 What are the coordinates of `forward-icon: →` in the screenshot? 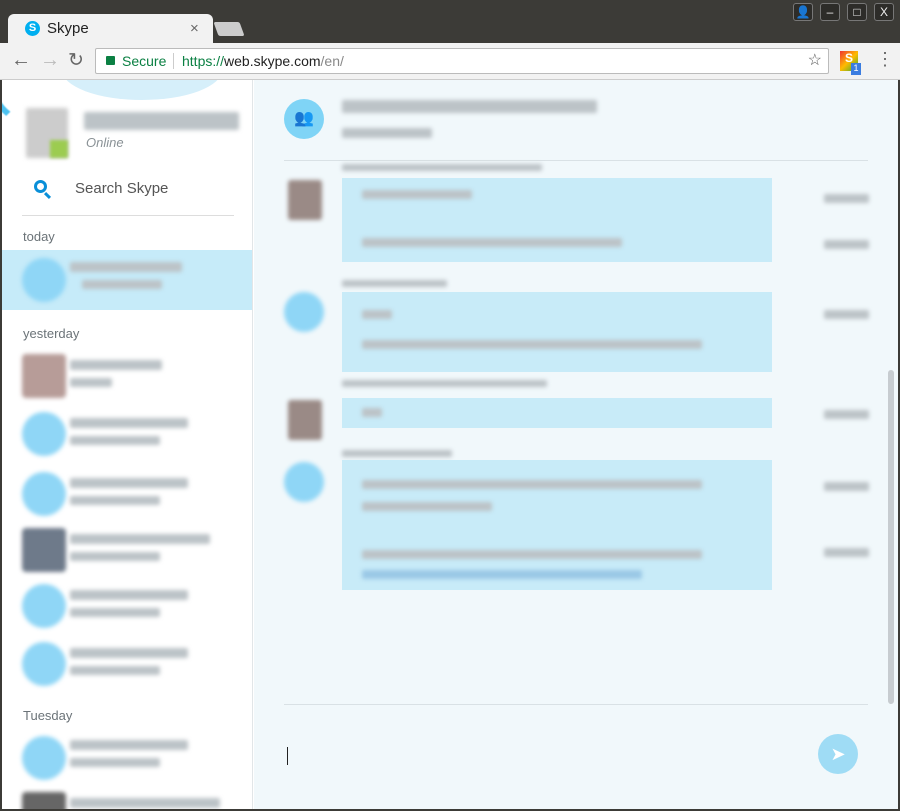 It's located at (50, 60).